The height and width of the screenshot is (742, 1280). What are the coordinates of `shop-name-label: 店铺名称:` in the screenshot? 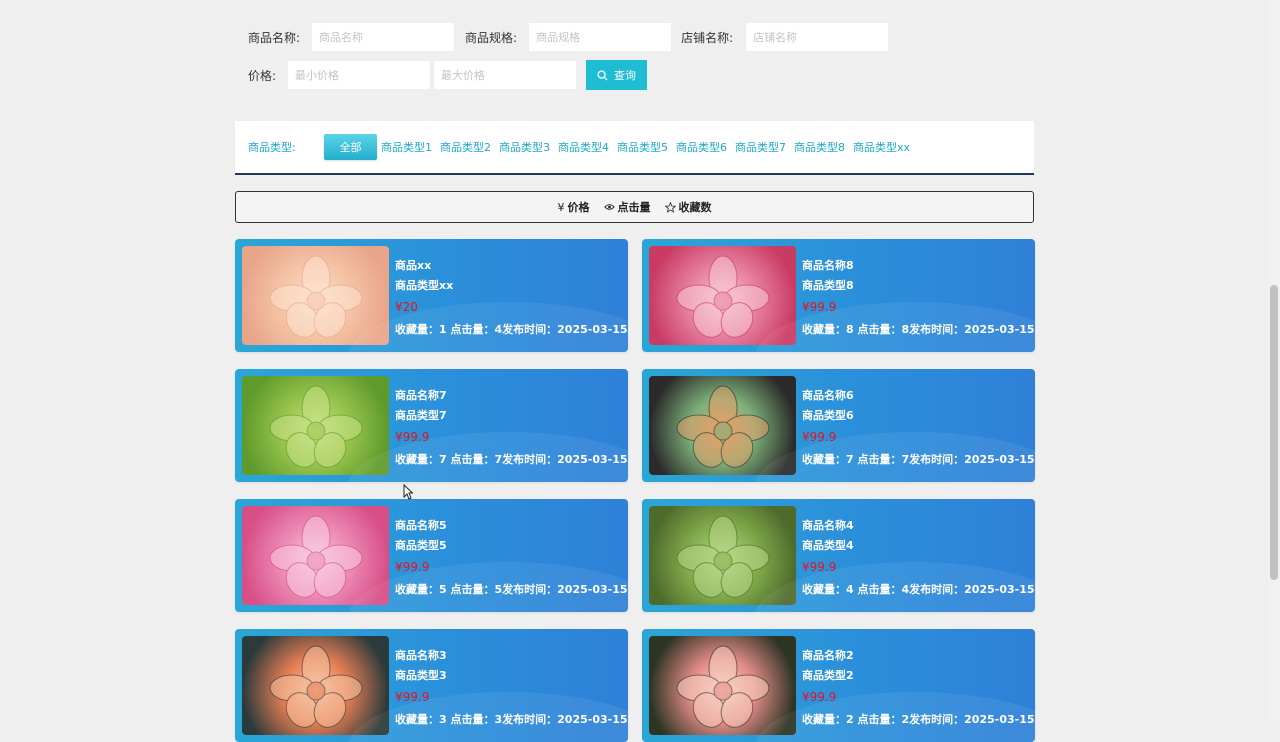 It's located at (707, 37).